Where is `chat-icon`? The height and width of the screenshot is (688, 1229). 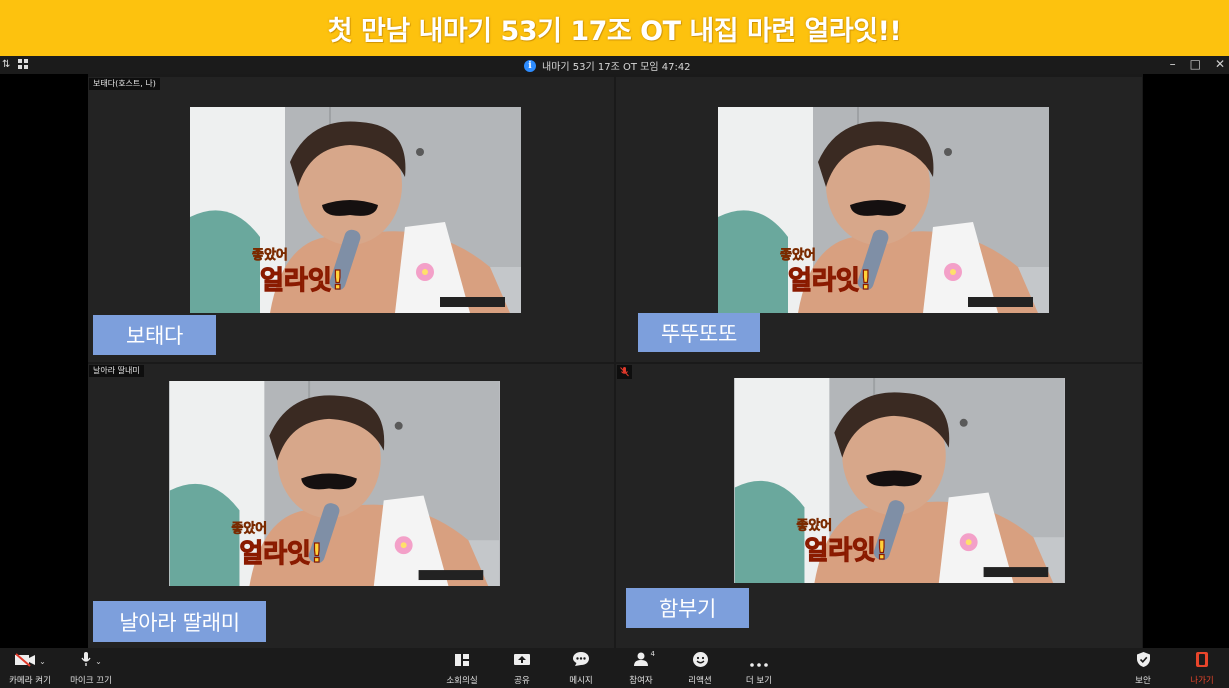 chat-icon is located at coordinates (581, 661).